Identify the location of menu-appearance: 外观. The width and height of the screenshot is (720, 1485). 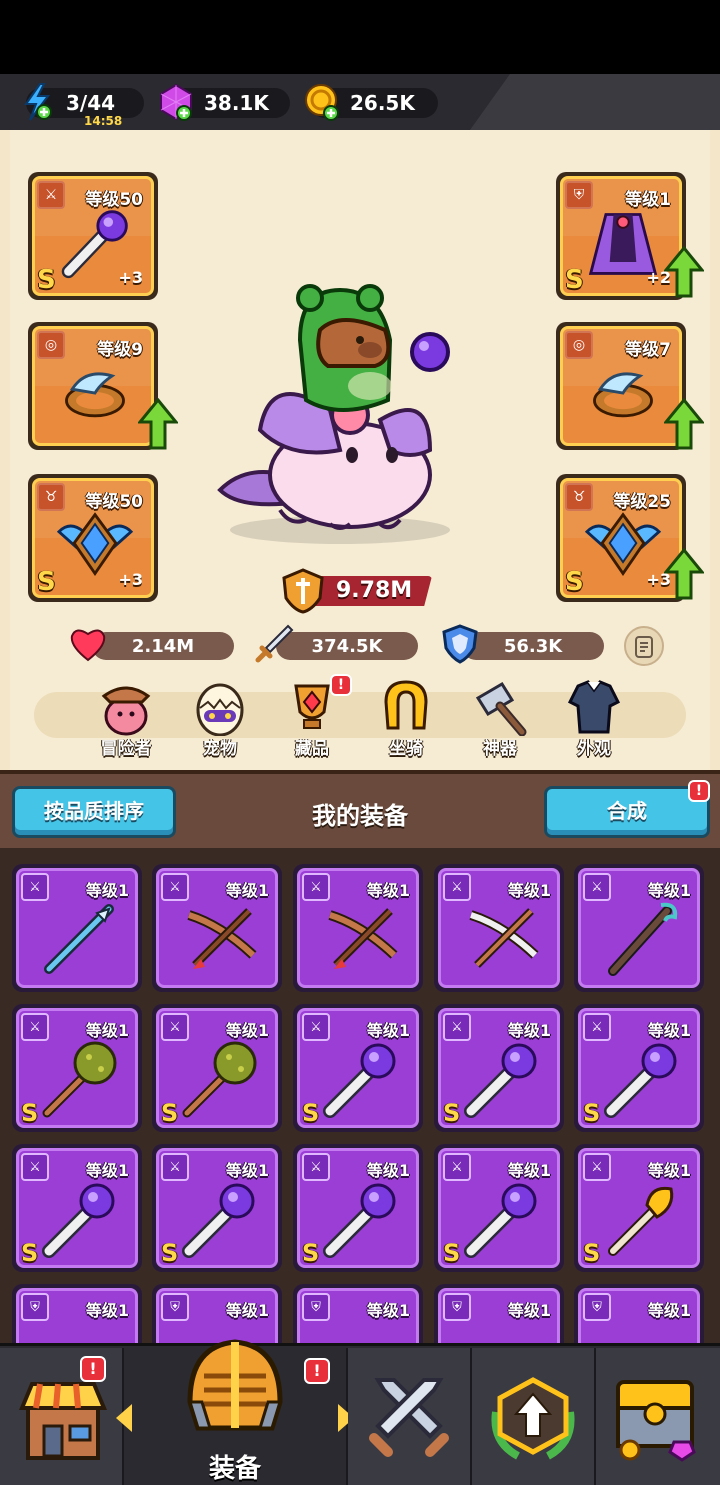
(594, 718).